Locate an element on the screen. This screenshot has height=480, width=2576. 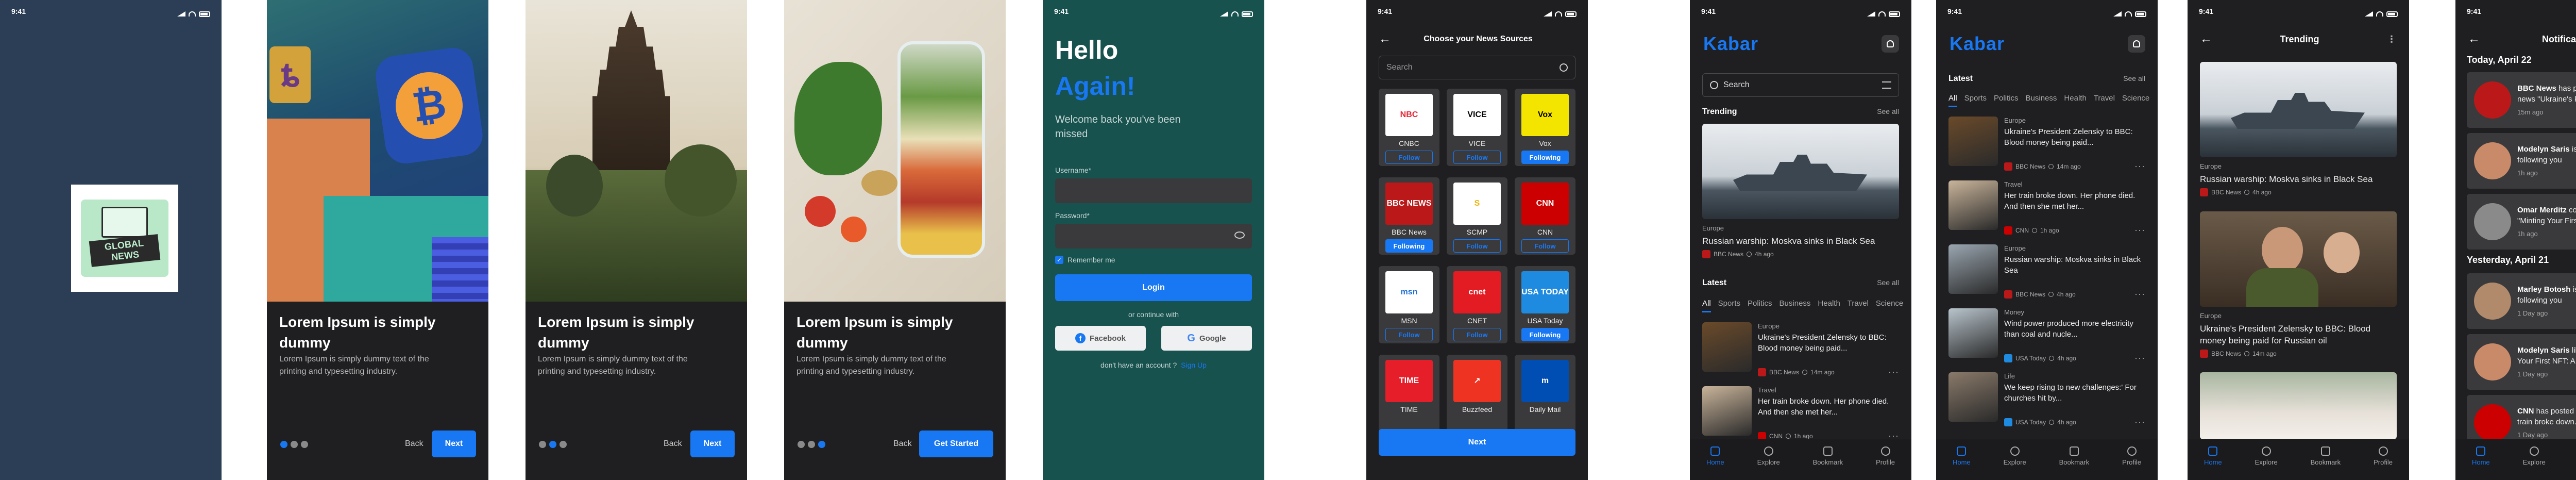
google-button: G Google is located at coordinates (1206, 339).